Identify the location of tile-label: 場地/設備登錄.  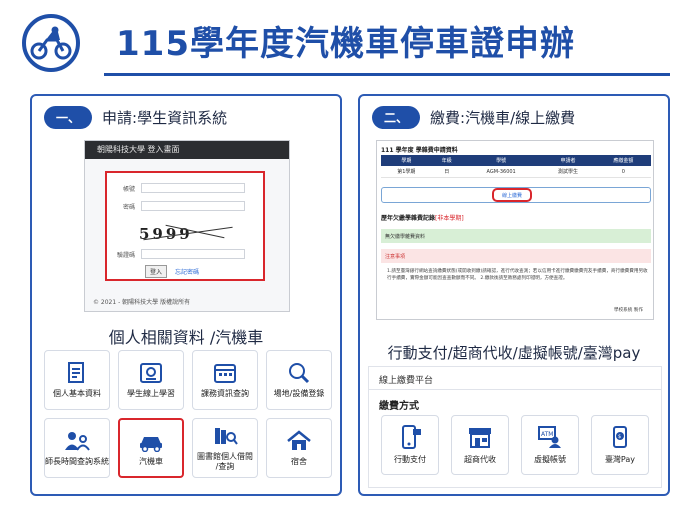
(299, 393).